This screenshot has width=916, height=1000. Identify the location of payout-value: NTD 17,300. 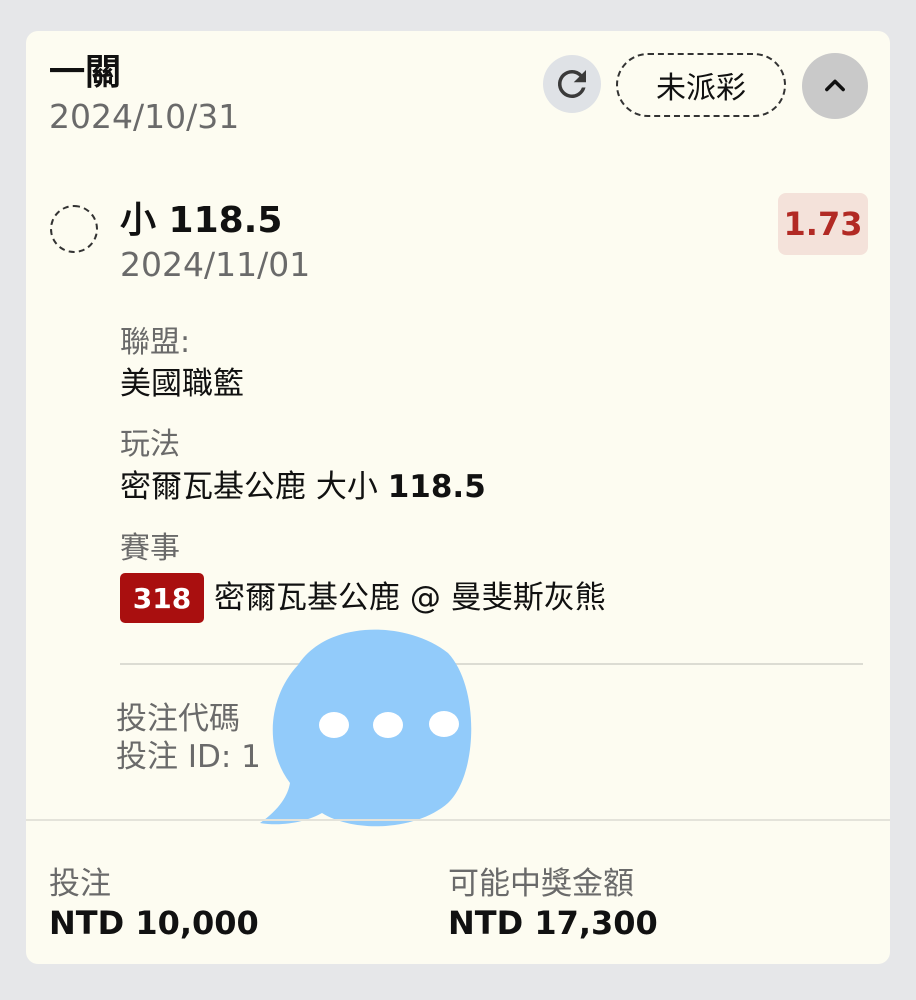
(553, 923).